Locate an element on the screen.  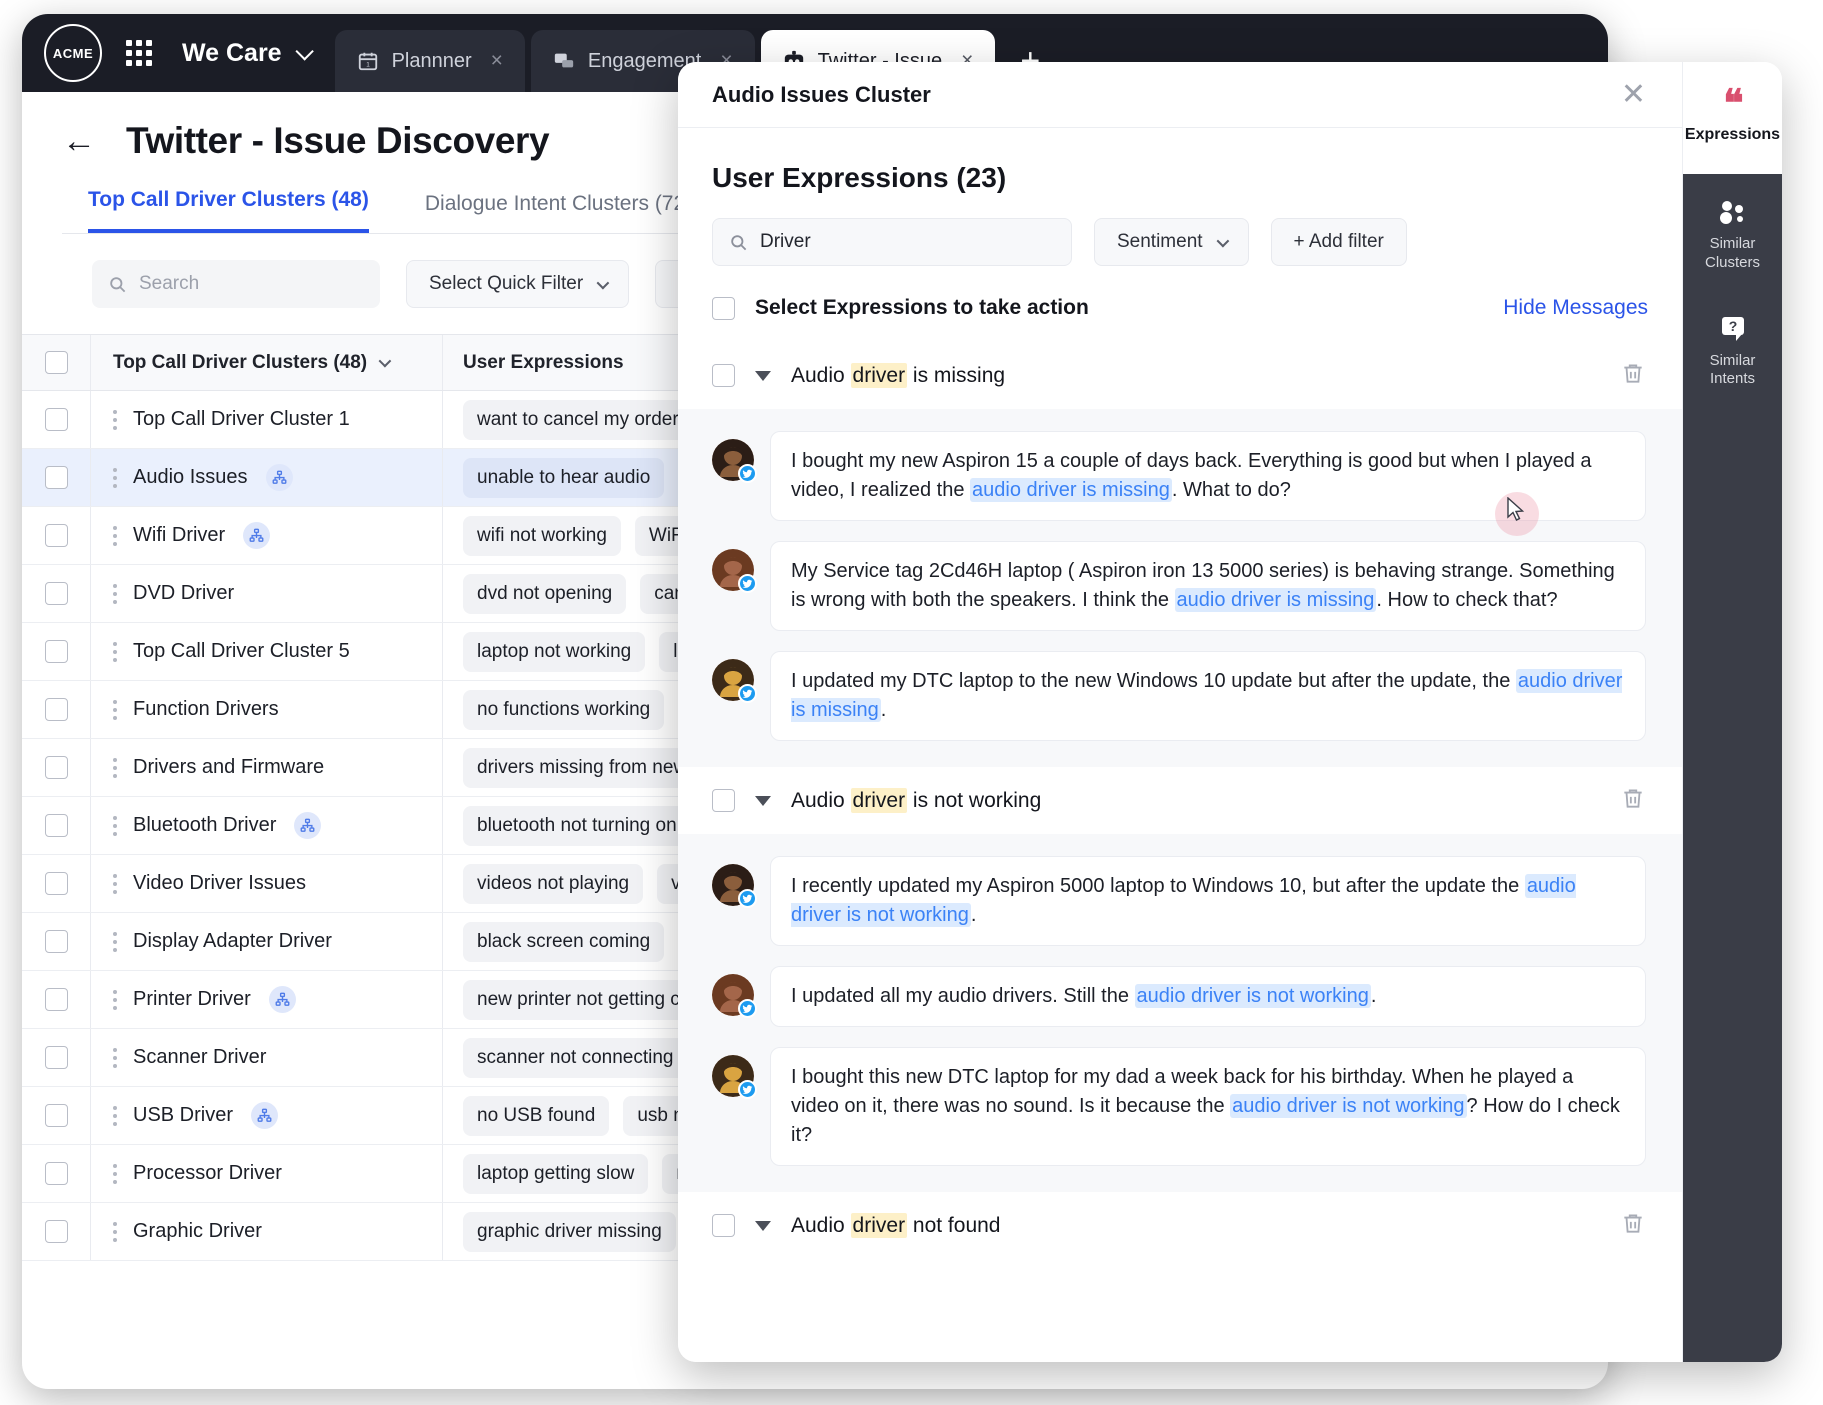
expression-chip: no functions working is located at coordinates (564, 709).